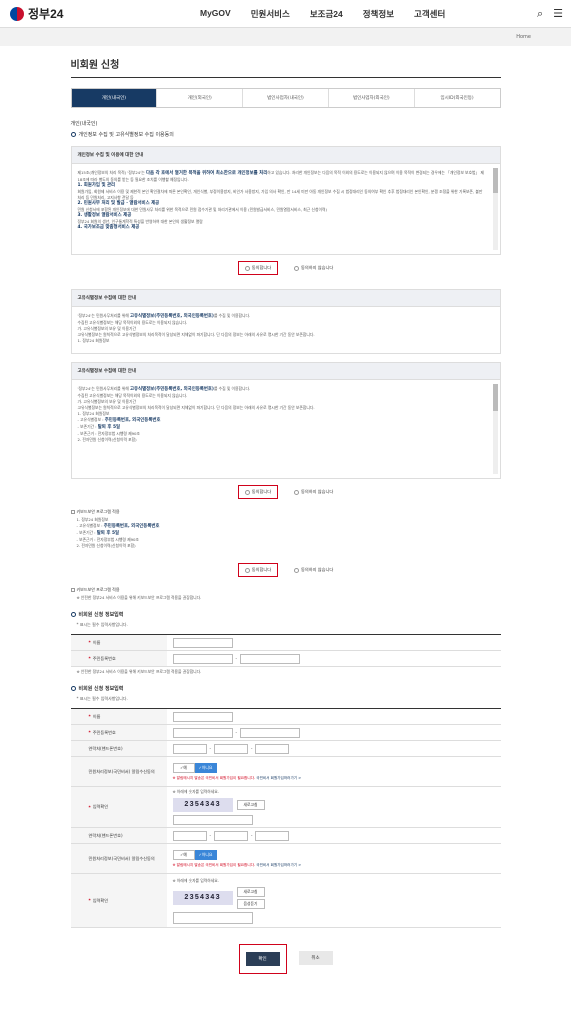  What do you see at coordinates (313, 570) in the screenshot?
I see `disagree-radio-3: 동의하지 않습니다` at bounding box center [313, 570].